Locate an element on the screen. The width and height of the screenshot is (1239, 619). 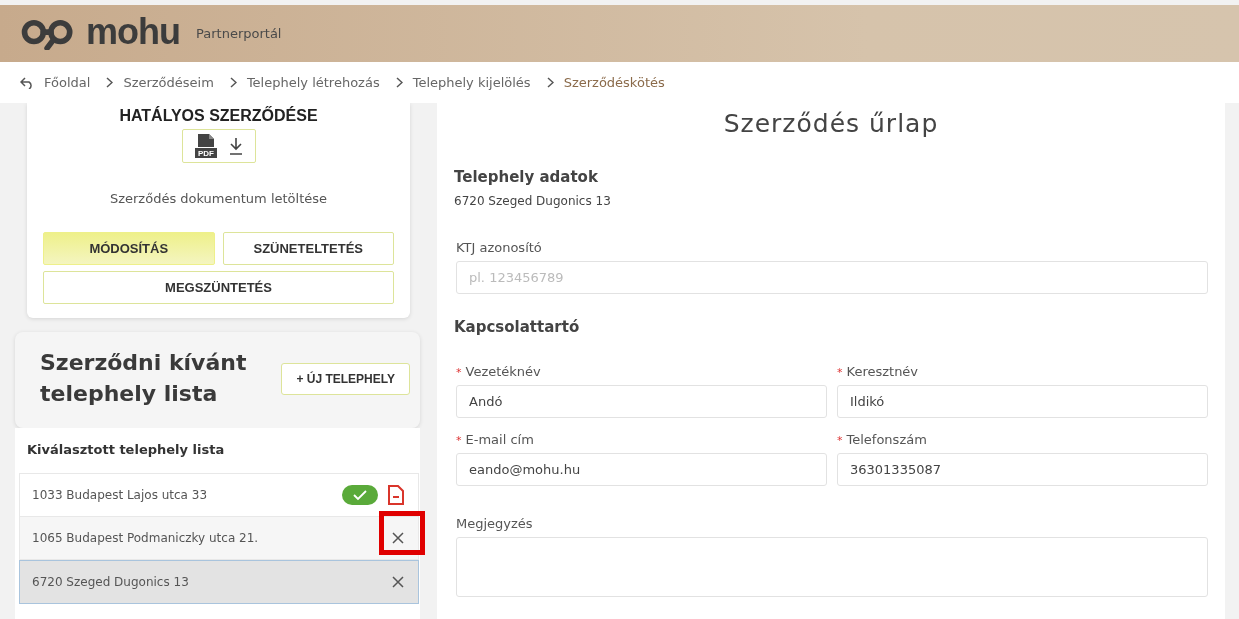
logo-text: mohu is located at coordinates (133, 31).